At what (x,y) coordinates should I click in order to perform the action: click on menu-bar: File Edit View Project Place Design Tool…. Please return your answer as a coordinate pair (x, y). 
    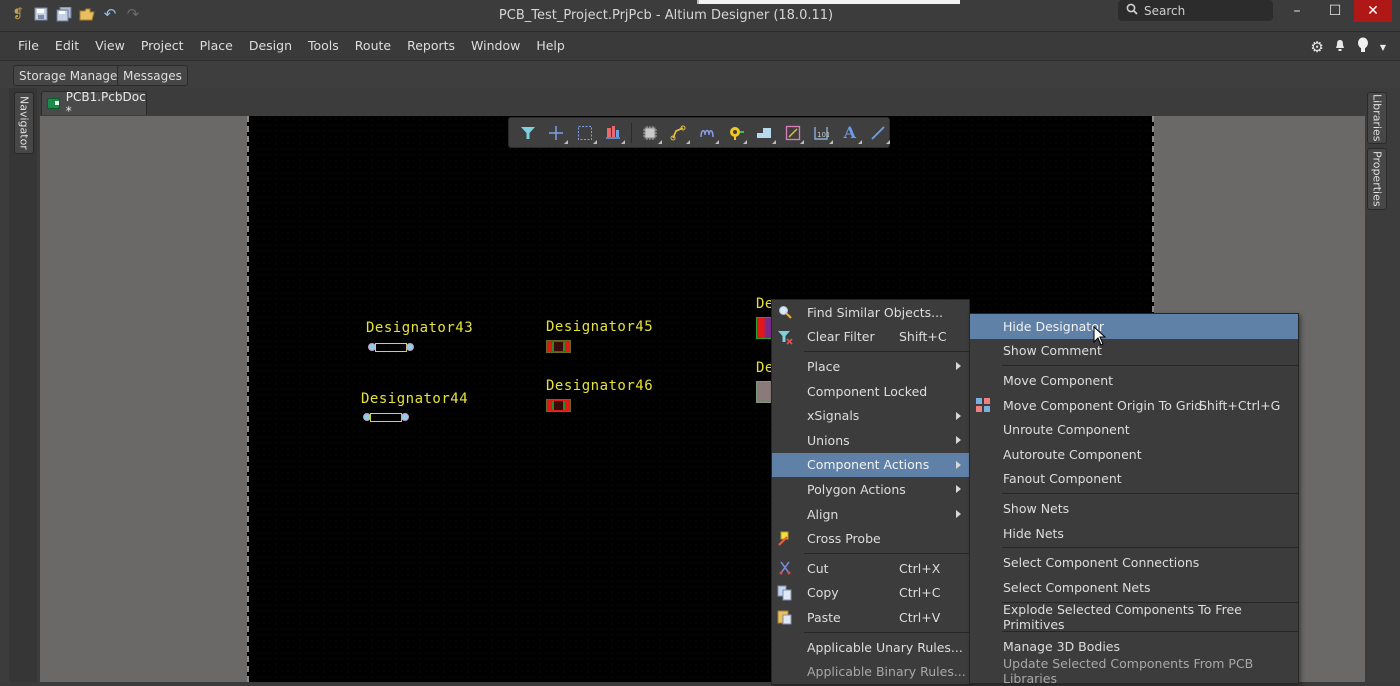
    Looking at the image, I should click on (700, 45).